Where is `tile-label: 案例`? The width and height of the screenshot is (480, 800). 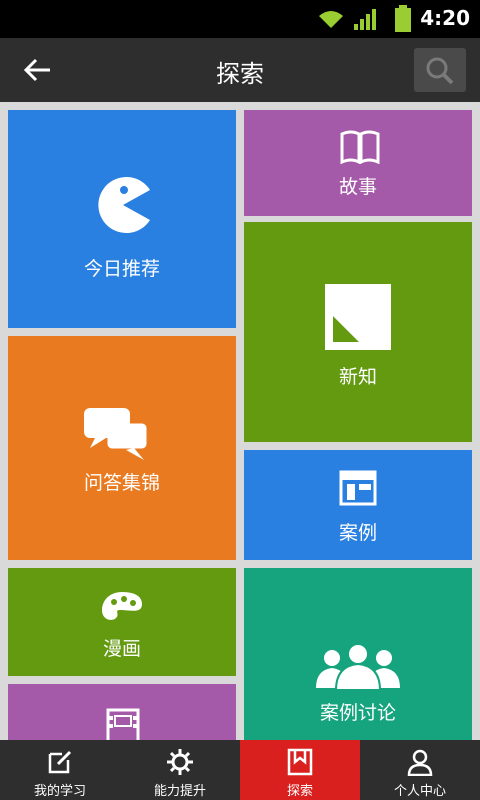 tile-label: 案例 is located at coordinates (357, 533).